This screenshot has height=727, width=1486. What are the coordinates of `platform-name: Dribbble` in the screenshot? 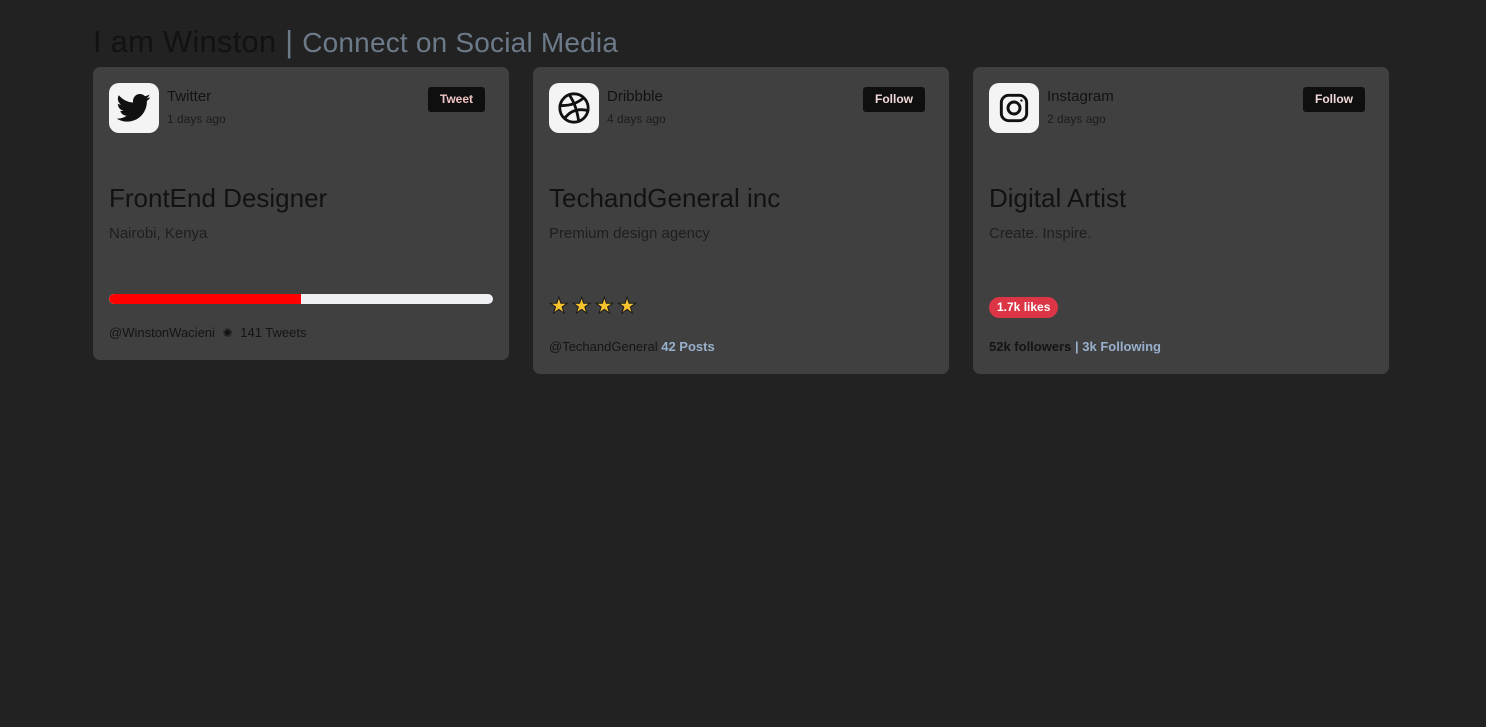 It's located at (635, 96).